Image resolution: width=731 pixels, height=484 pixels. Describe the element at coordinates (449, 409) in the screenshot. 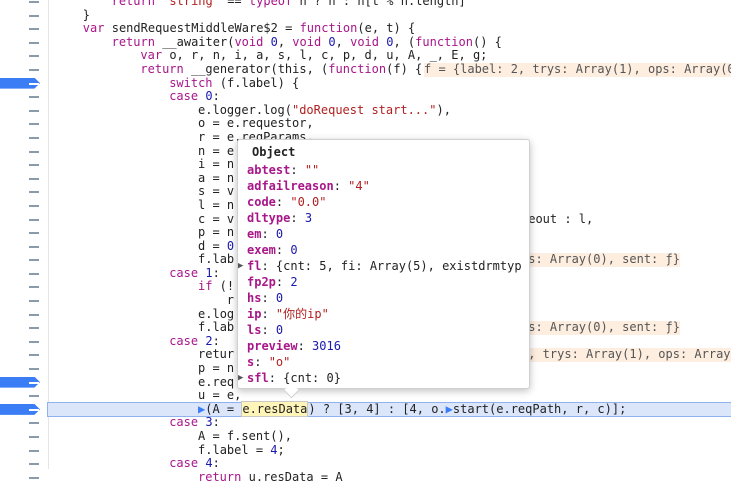

I see `step-marker-icon: ▶` at that location.